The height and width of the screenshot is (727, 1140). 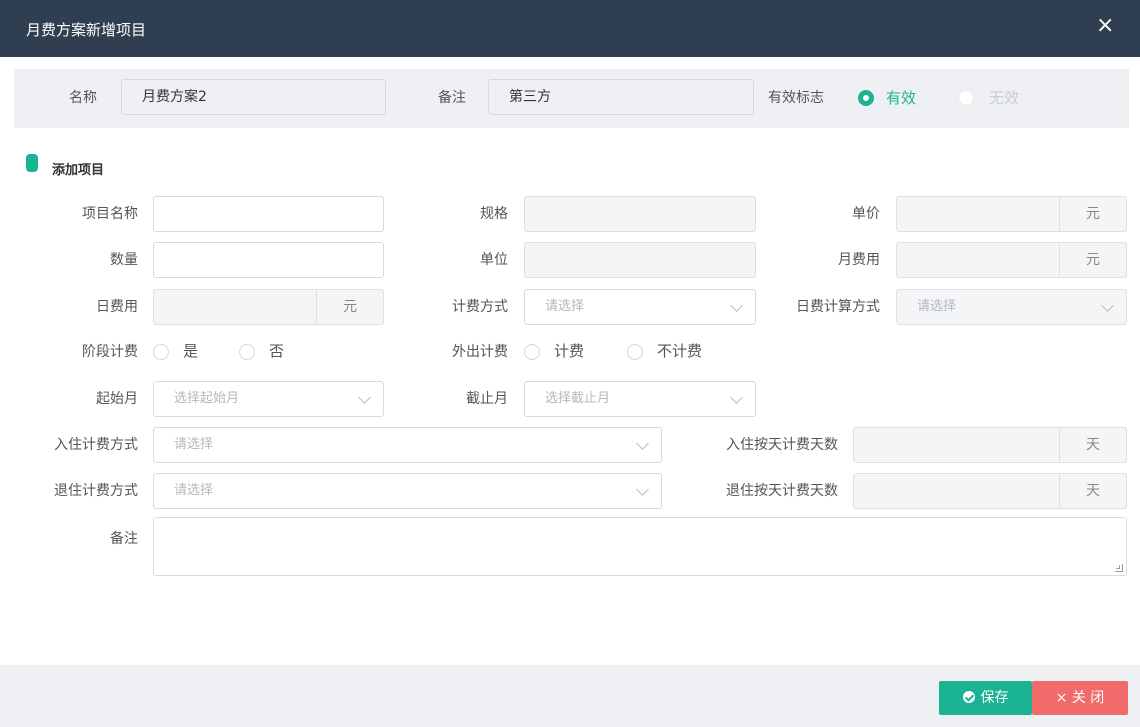 I want to click on start-month-placeholder: 选择起始月, so click(x=207, y=398).